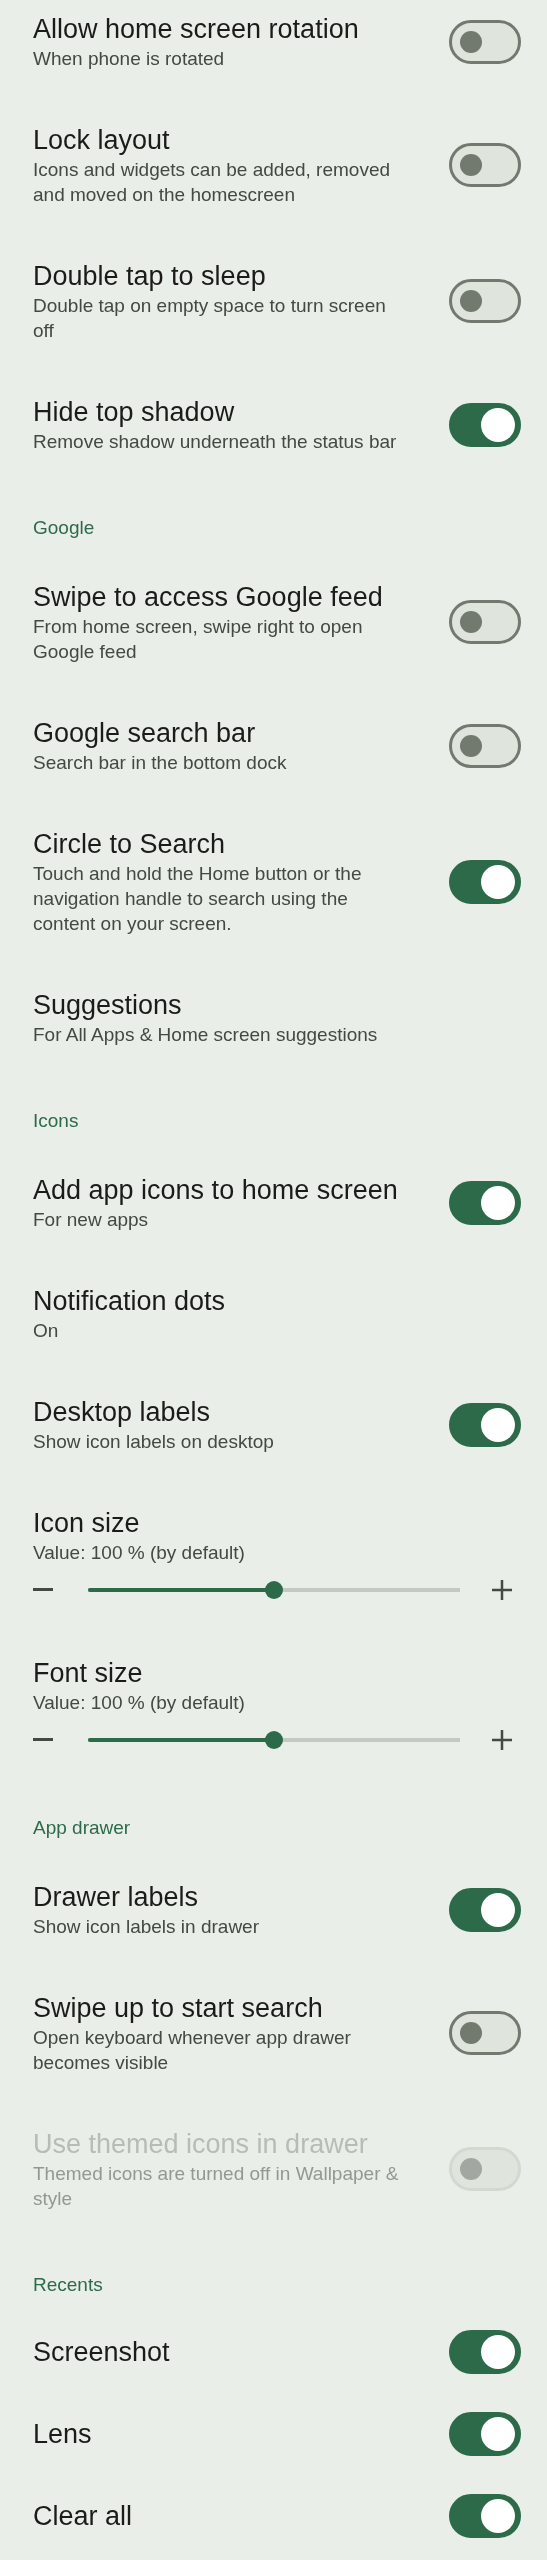  What do you see at coordinates (102, 2352) in the screenshot?
I see `setting-title: Screenshot` at bounding box center [102, 2352].